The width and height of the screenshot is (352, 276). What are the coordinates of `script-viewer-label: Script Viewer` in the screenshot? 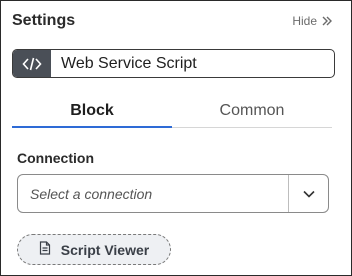 It's located at (105, 249).